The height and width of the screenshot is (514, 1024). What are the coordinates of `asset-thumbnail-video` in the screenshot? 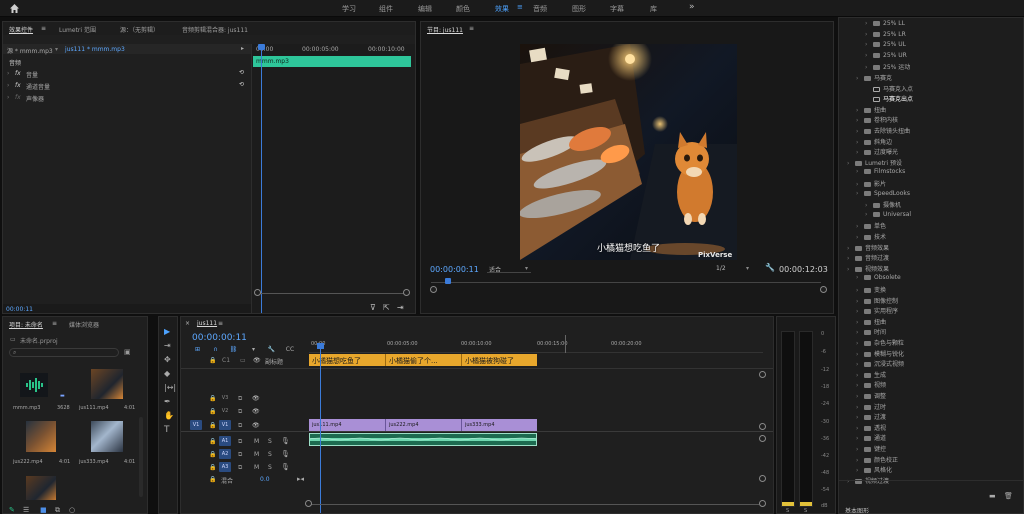 It's located at (41, 488).